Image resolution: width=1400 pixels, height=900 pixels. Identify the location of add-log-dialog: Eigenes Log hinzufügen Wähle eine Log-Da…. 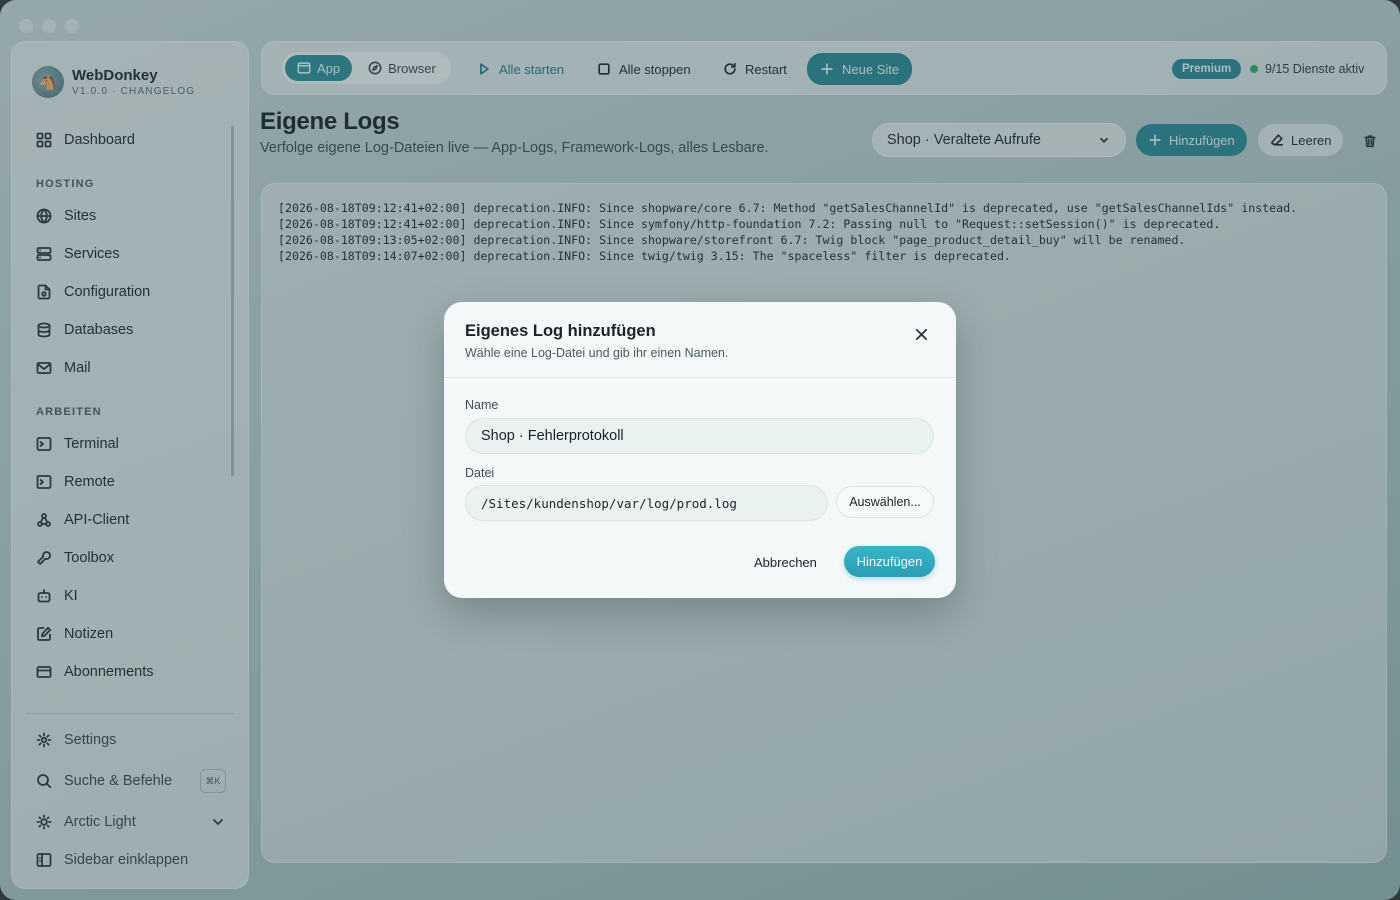
(700, 450).